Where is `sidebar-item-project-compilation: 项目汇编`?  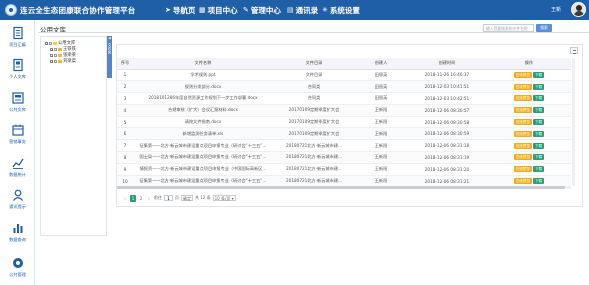
sidebar-item-project-compilation: 项目汇编 is located at coordinates (17, 39).